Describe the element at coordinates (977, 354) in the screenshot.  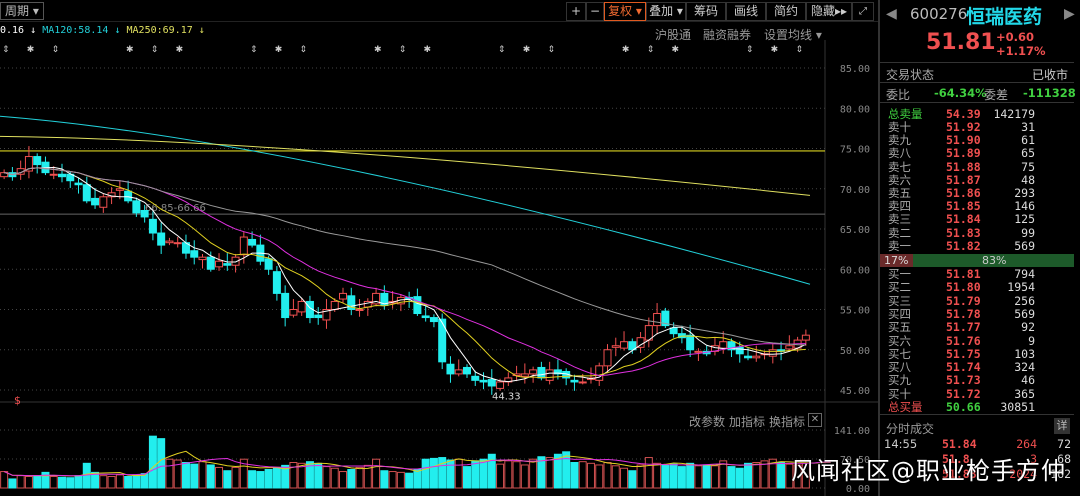
I see `bid-row: 买七 51.75 103` at that location.